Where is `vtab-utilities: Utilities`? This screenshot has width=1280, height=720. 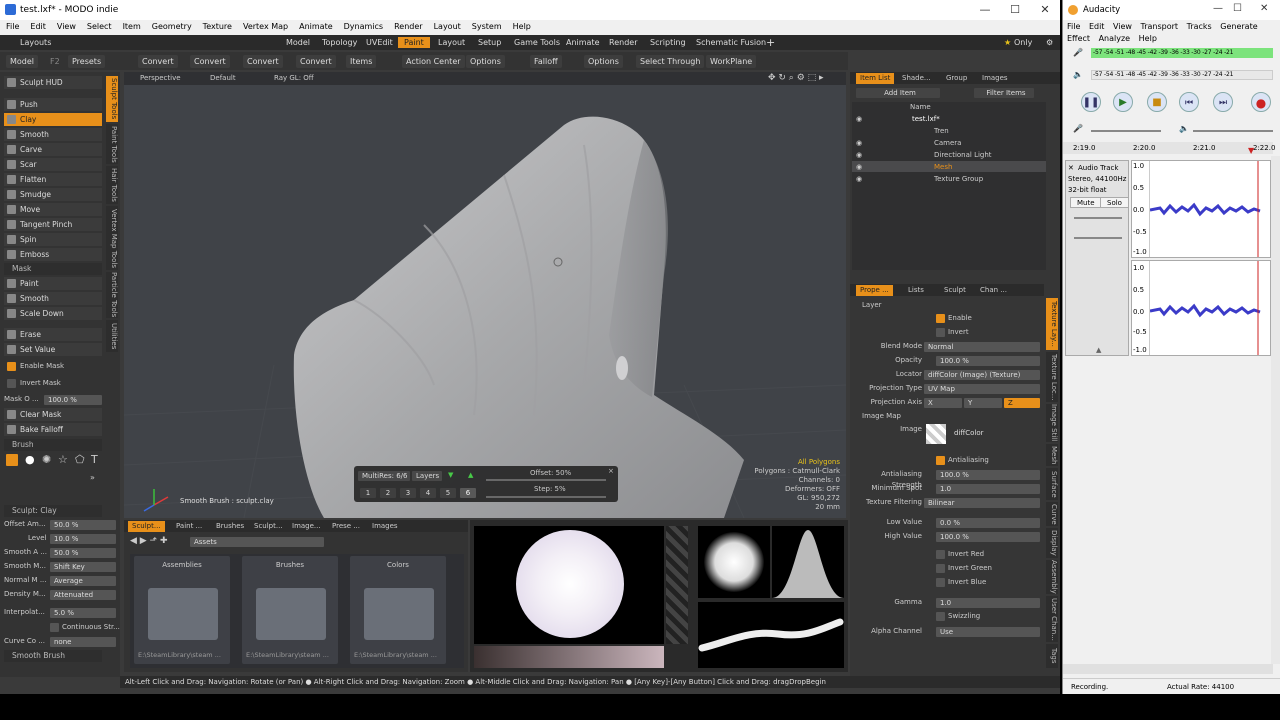
vtab-utilities: Utilities is located at coordinates (112, 336).